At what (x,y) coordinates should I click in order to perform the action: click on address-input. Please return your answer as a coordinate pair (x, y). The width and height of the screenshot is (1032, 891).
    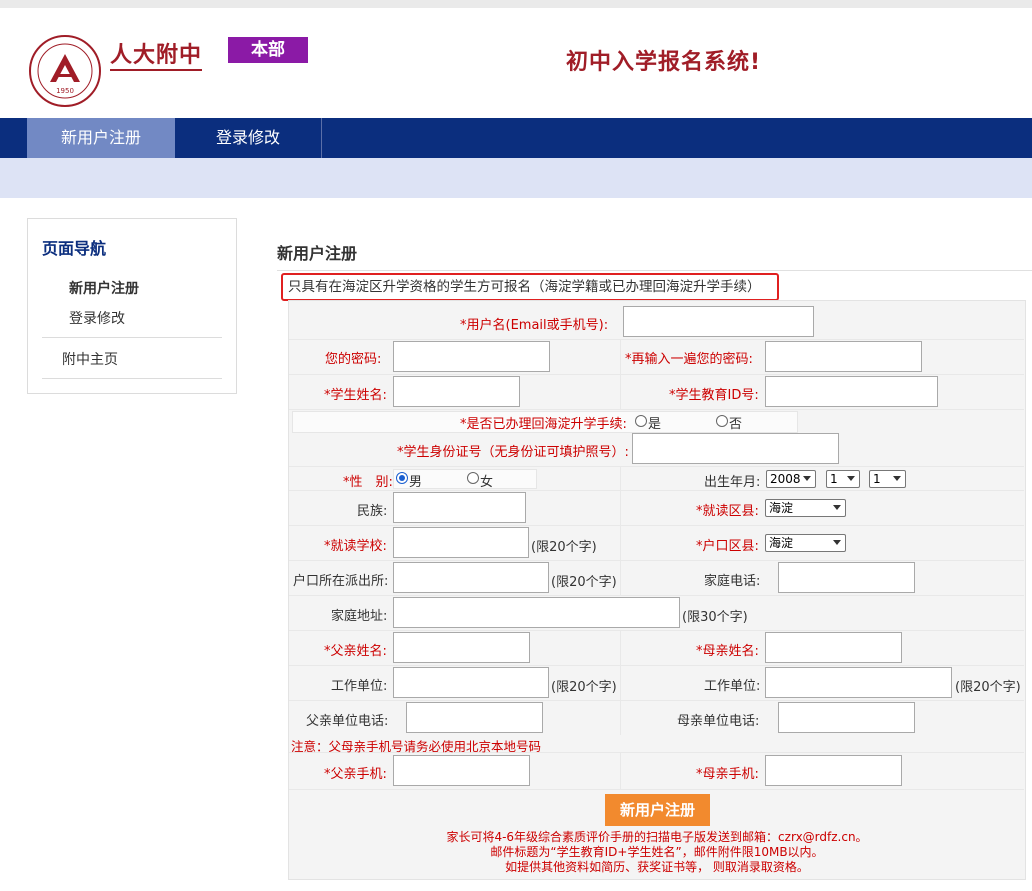
    Looking at the image, I should click on (536, 612).